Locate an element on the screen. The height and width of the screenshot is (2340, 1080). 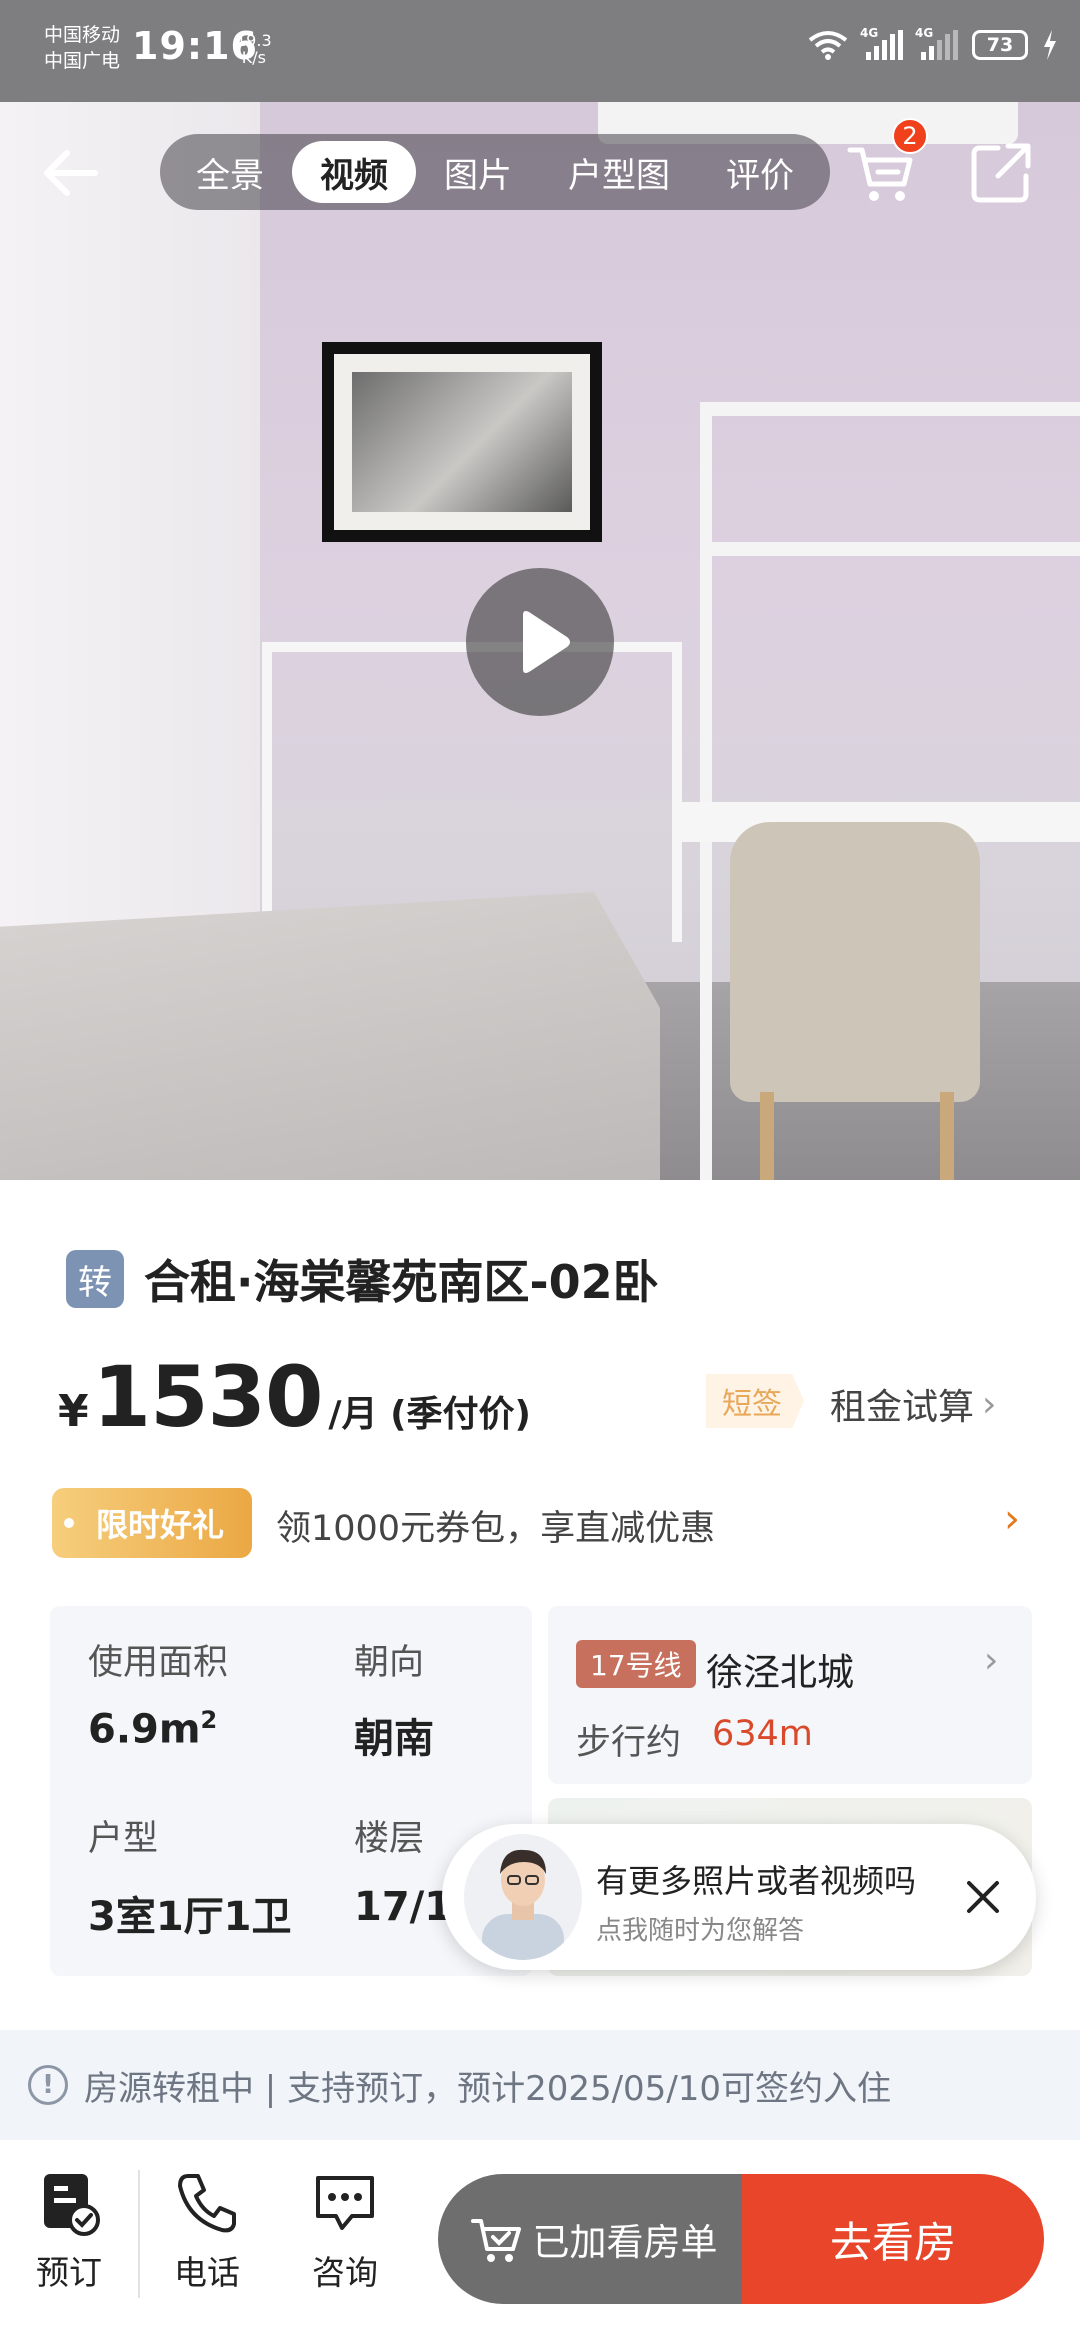
price-row: ¥ 1530 /月 (季付价) is located at coordinates (294, 1397).